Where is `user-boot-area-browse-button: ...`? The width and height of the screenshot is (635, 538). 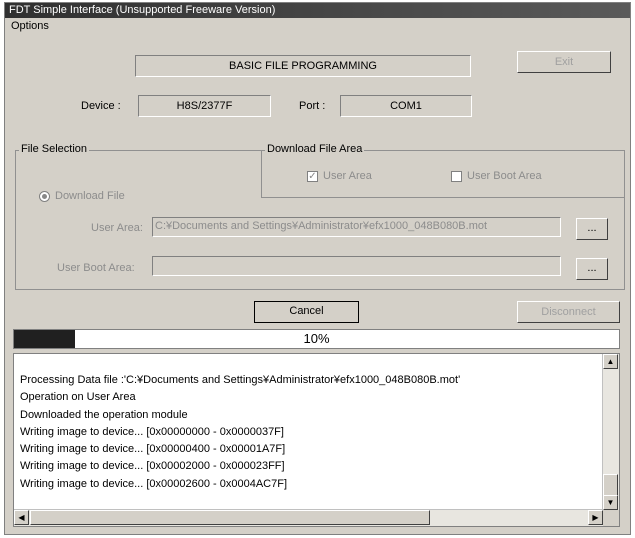 user-boot-area-browse-button: ... is located at coordinates (592, 269).